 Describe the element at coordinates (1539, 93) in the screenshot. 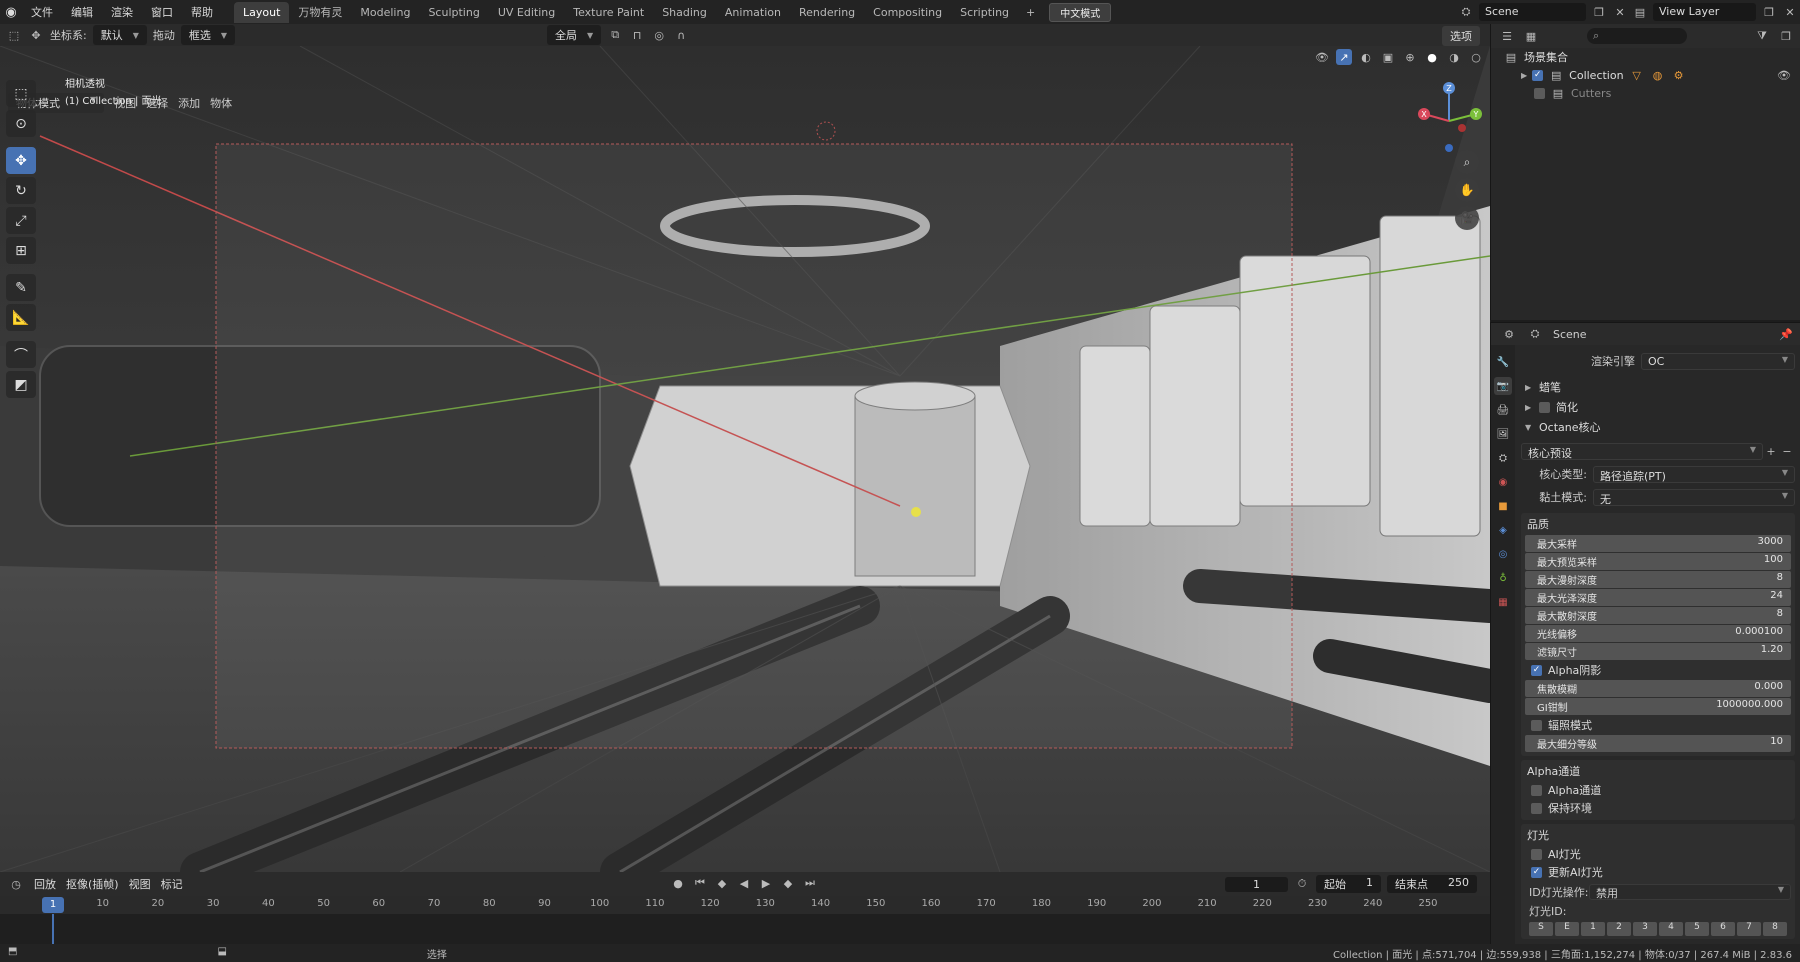

I see `cutters-checkbox` at that location.